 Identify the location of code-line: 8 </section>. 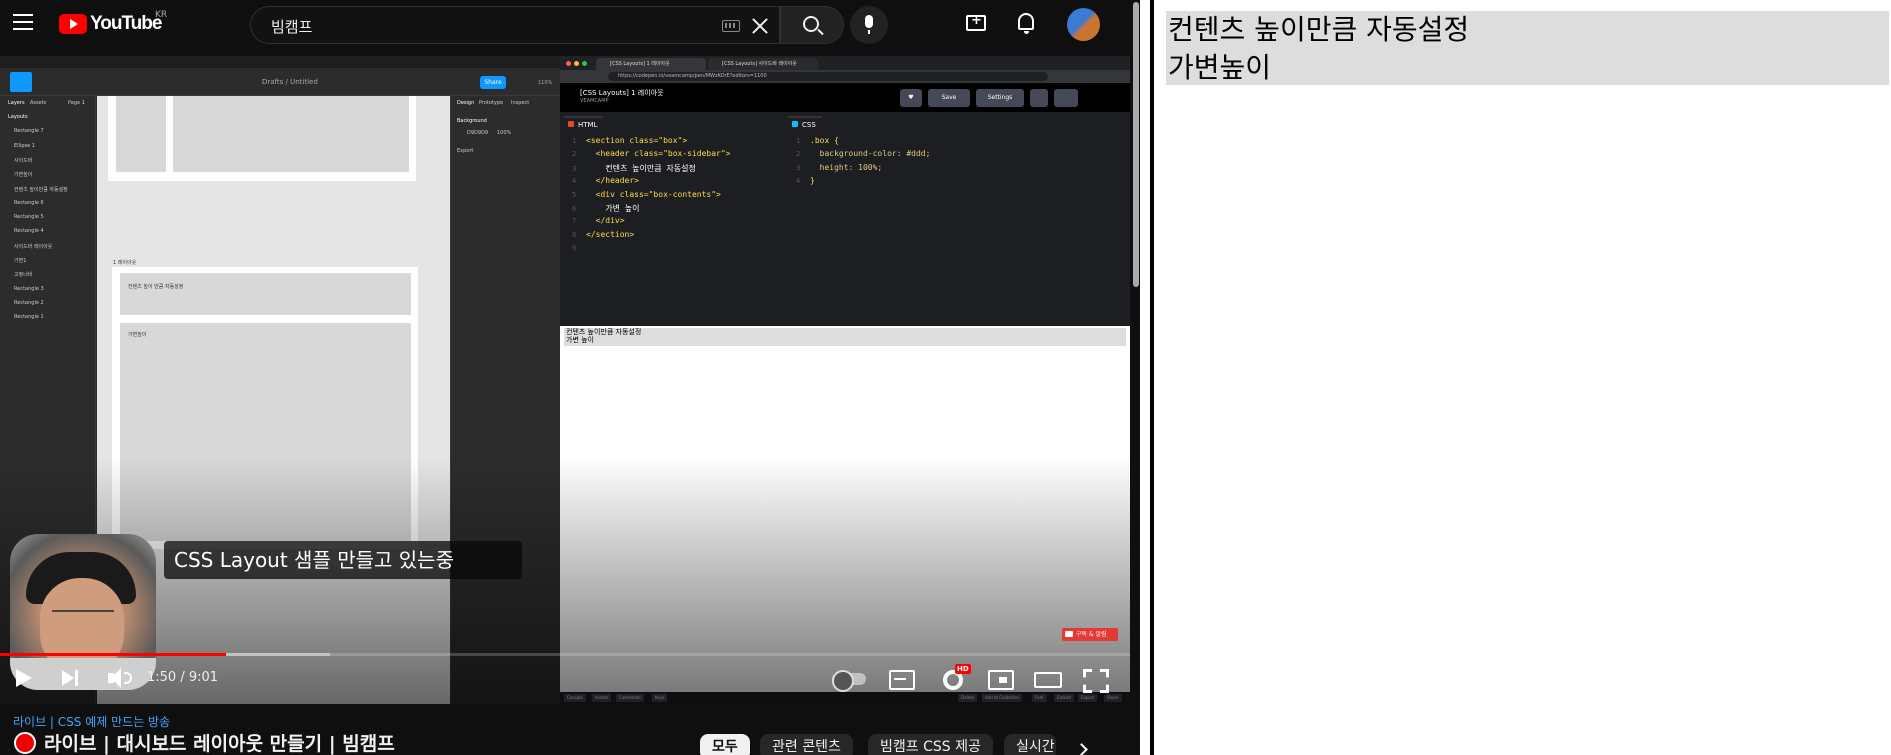
(603, 234).